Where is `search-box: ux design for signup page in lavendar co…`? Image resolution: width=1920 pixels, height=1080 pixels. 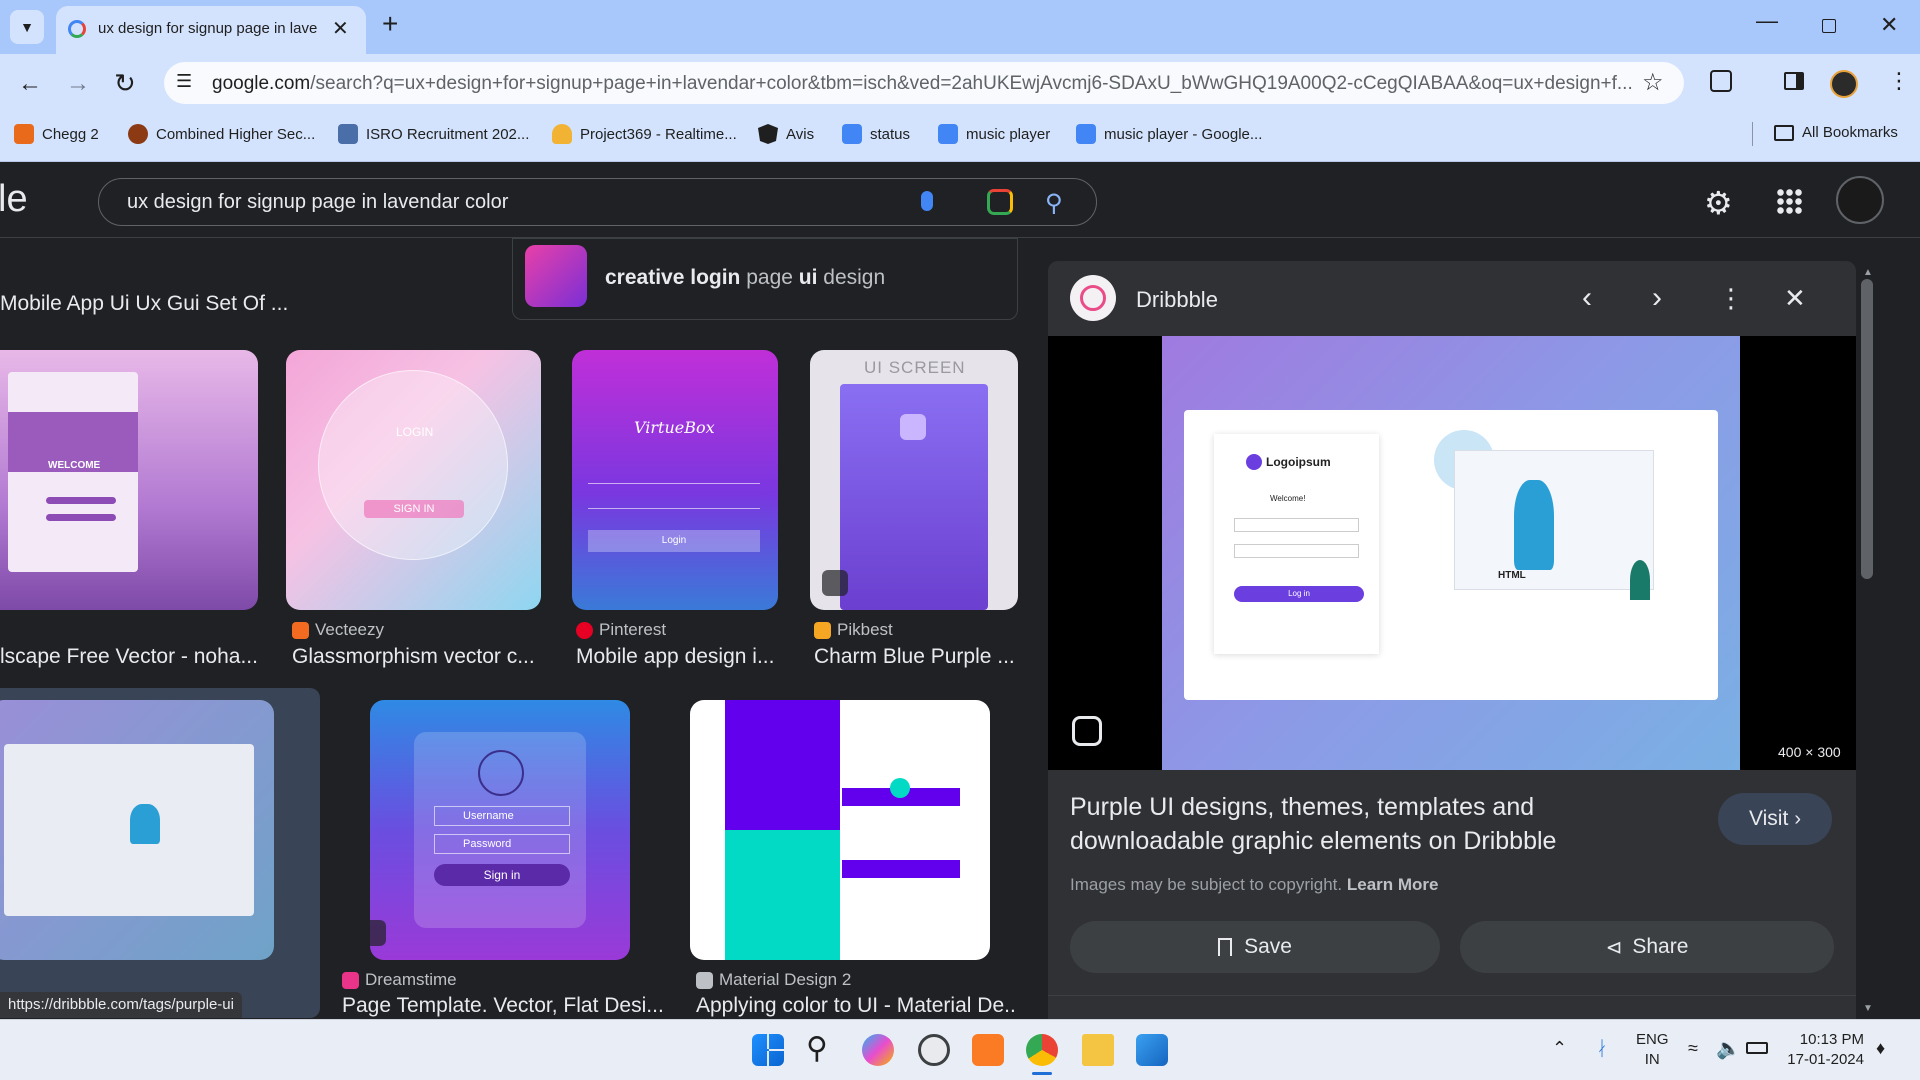
search-box: ux design for signup page in lavendar co… is located at coordinates (597, 202).